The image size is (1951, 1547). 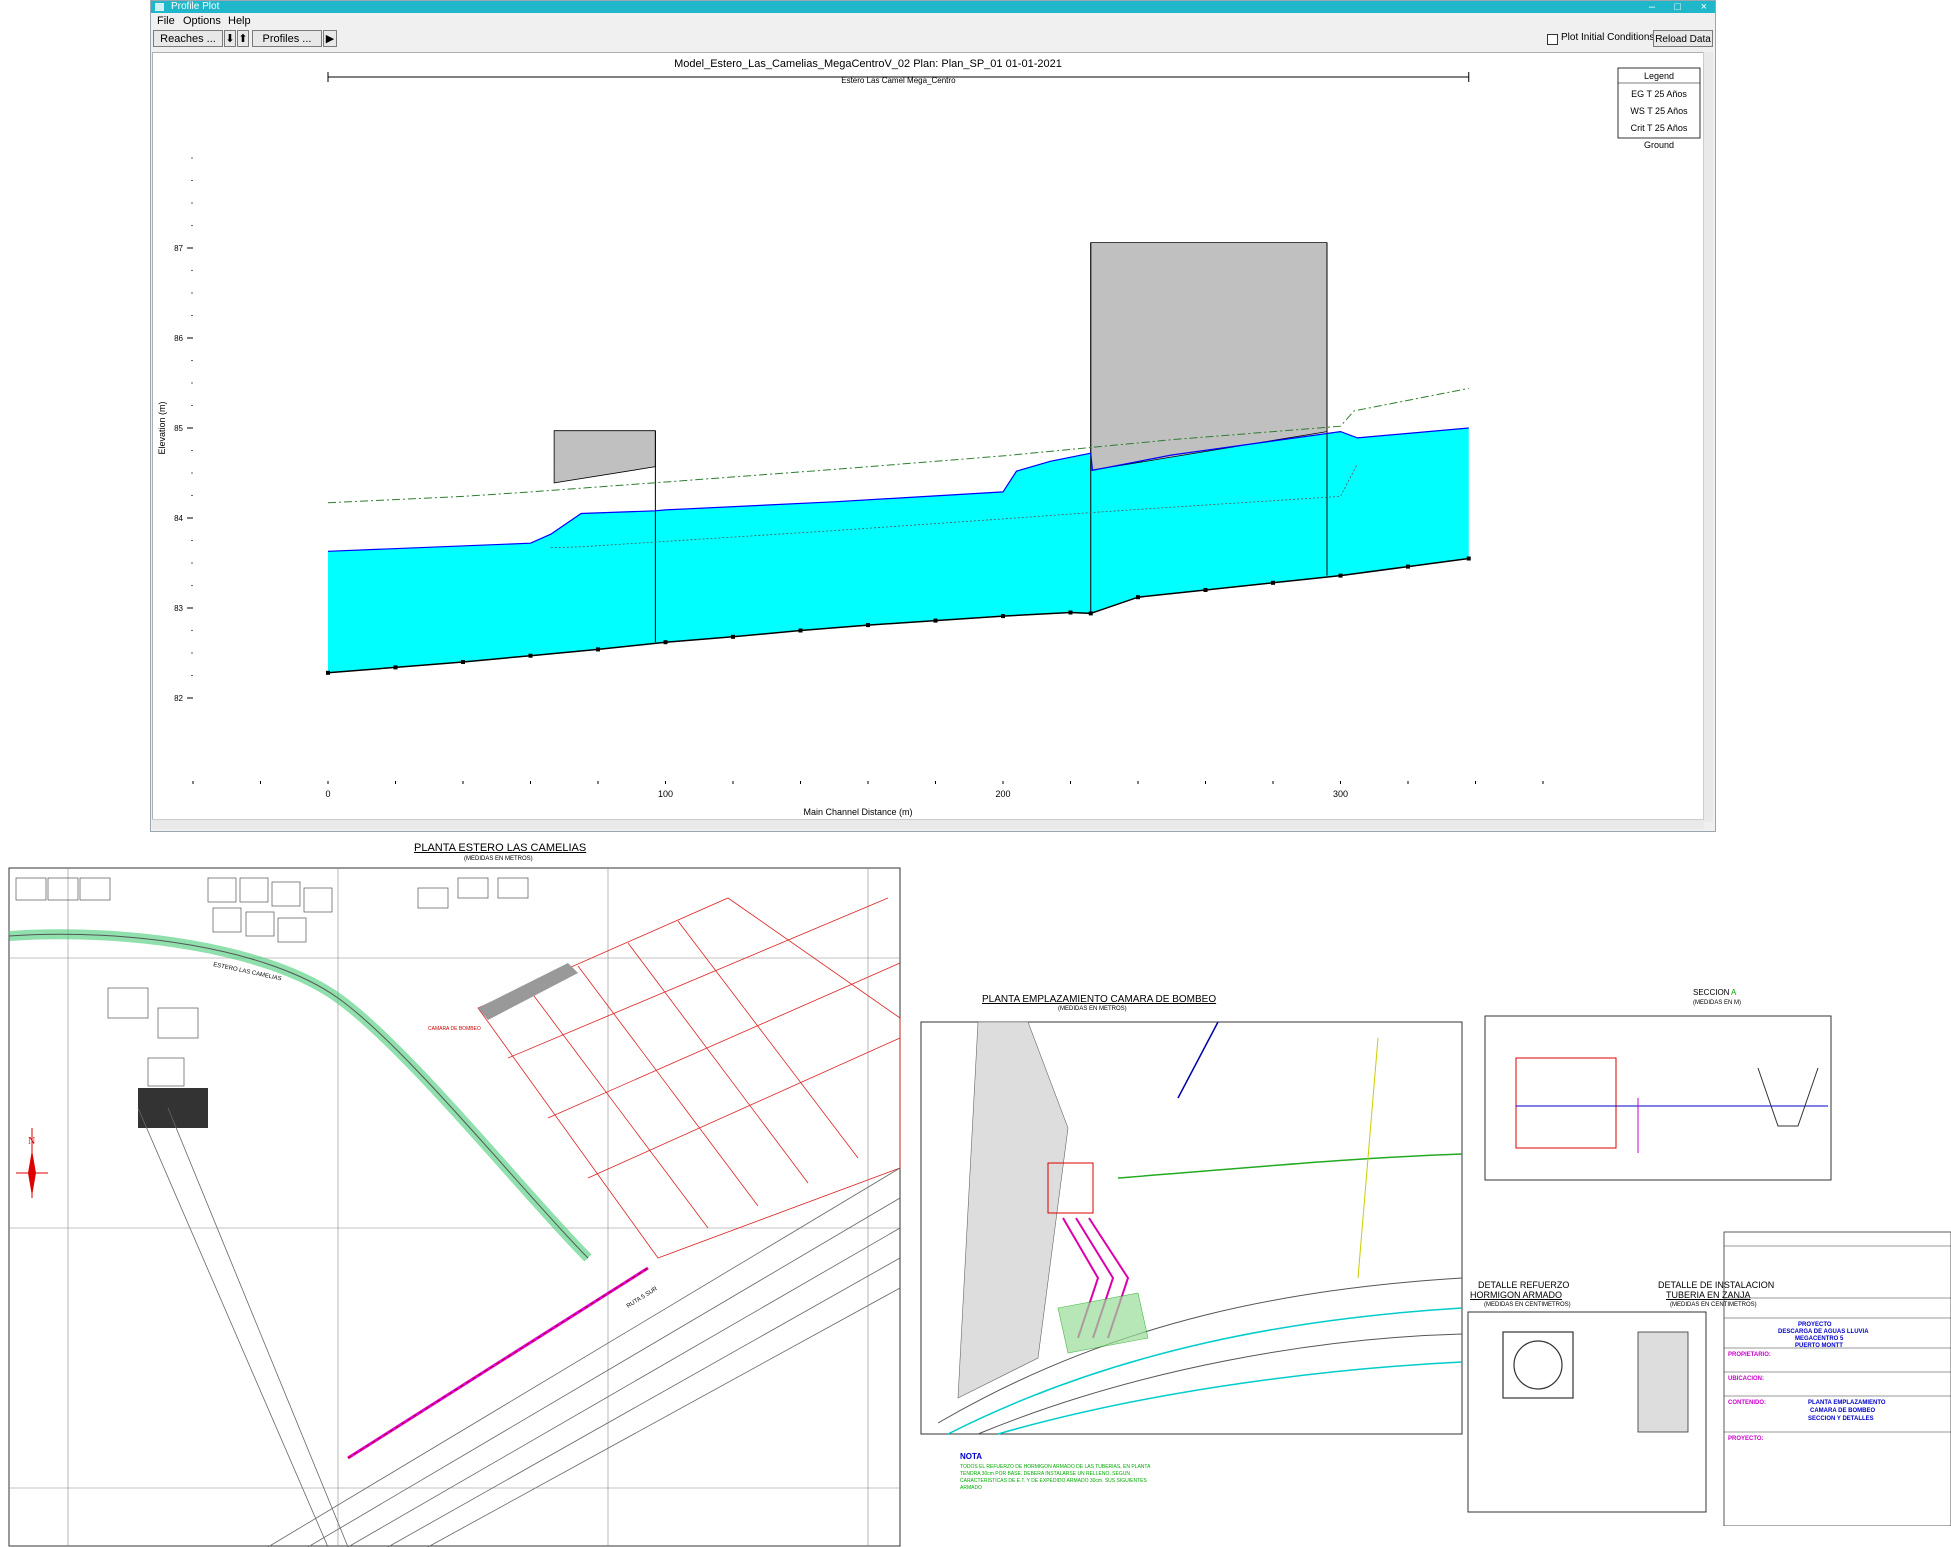 What do you see at coordinates (1704, 7) in the screenshot?
I see `close-icon: ×` at bounding box center [1704, 7].